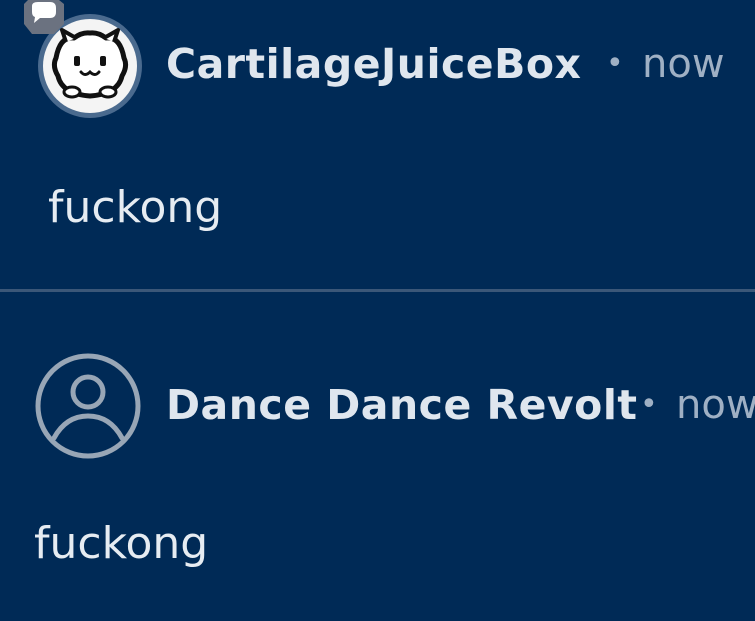 The height and width of the screenshot is (621, 755). I want to click on username: Dance Dance Revolt, so click(401, 405).